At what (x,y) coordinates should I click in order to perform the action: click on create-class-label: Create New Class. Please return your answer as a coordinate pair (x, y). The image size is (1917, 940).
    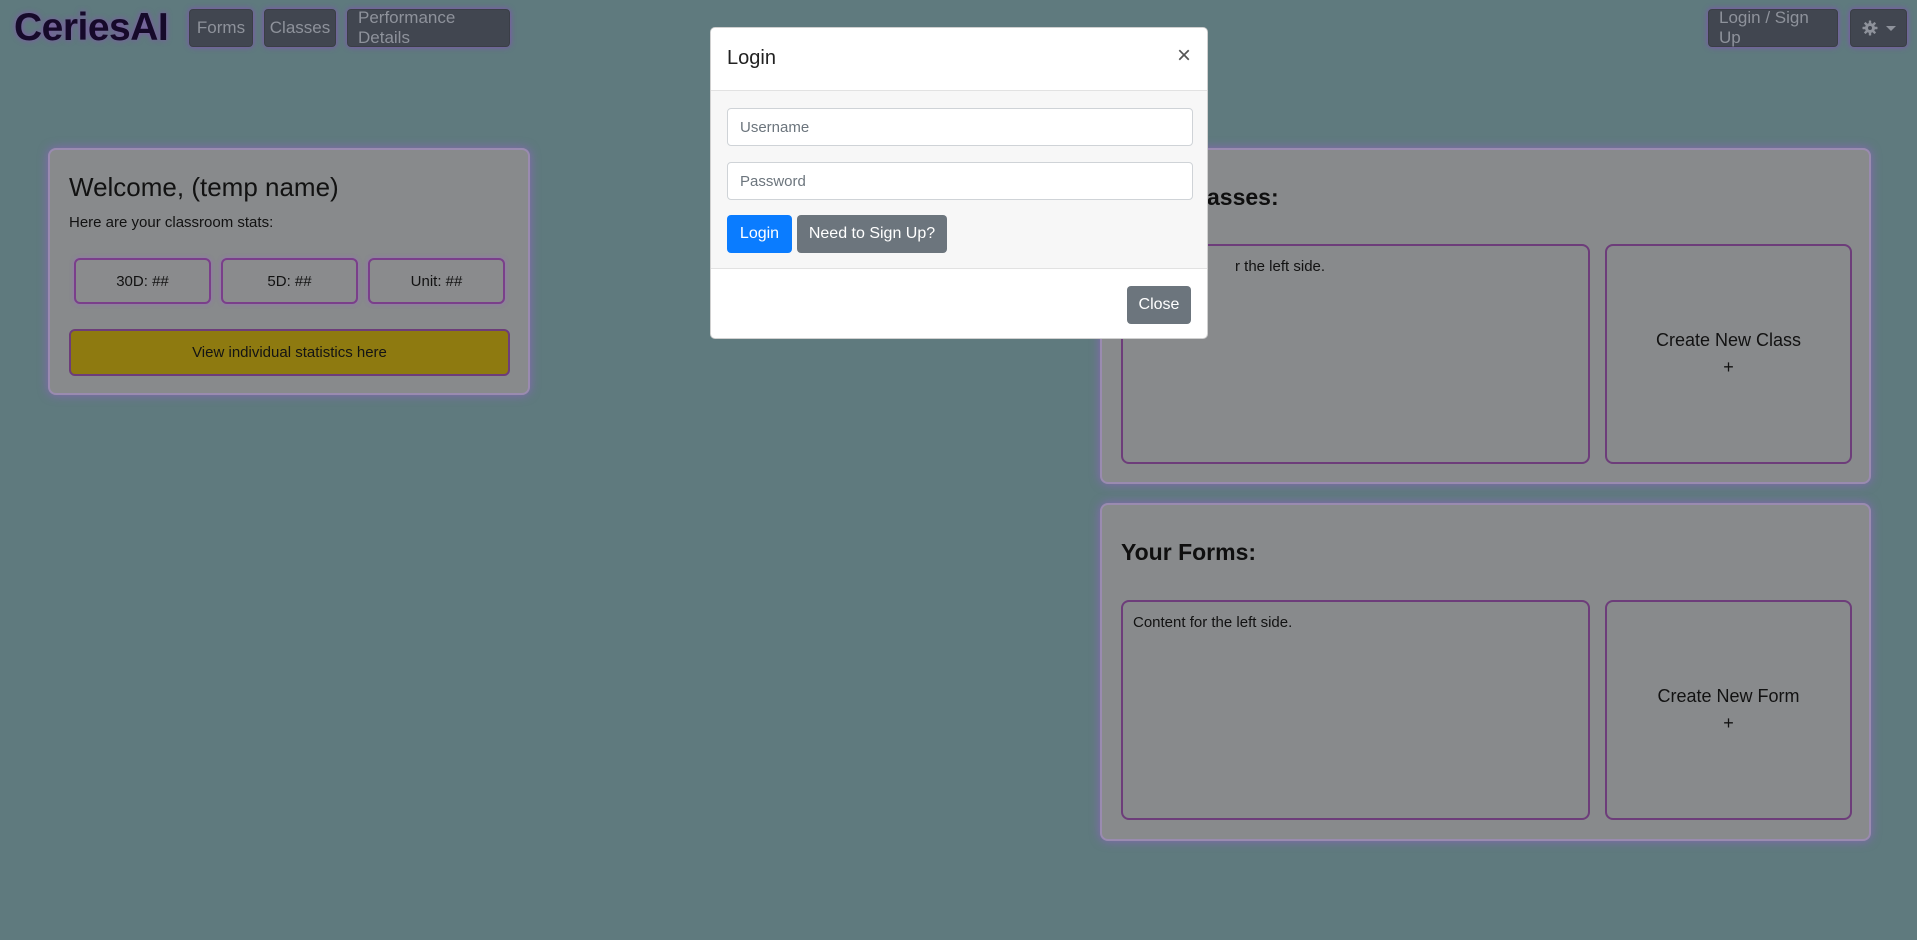
    Looking at the image, I should click on (1728, 340).